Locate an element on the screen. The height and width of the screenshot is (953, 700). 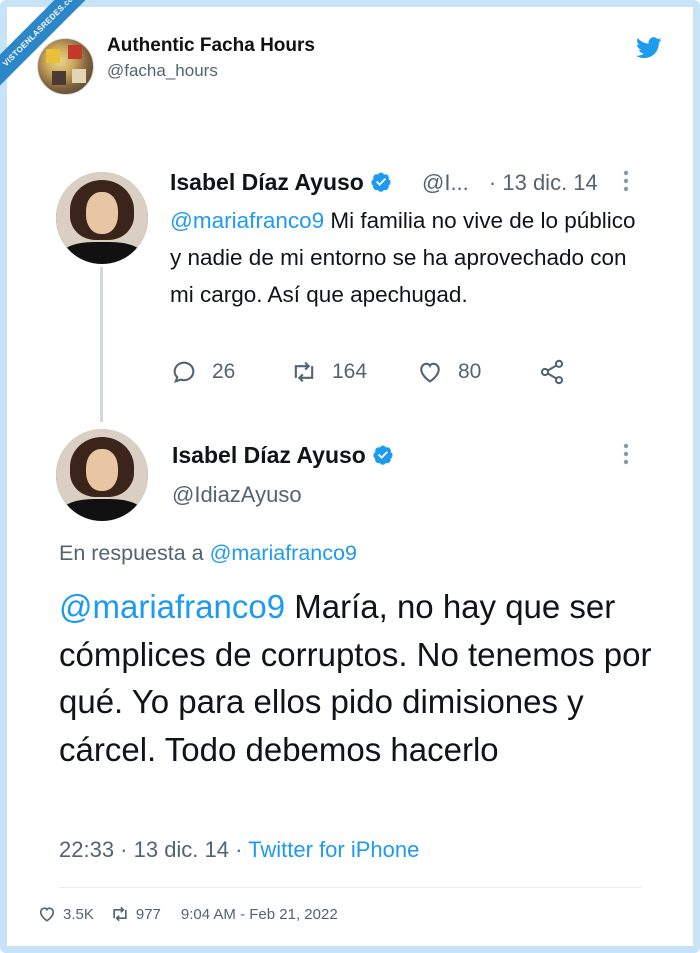
tweet2-timestamp: 22:33 · 13 dic. 14 · Twitter for iPhone is located at coordinates (239, 850).